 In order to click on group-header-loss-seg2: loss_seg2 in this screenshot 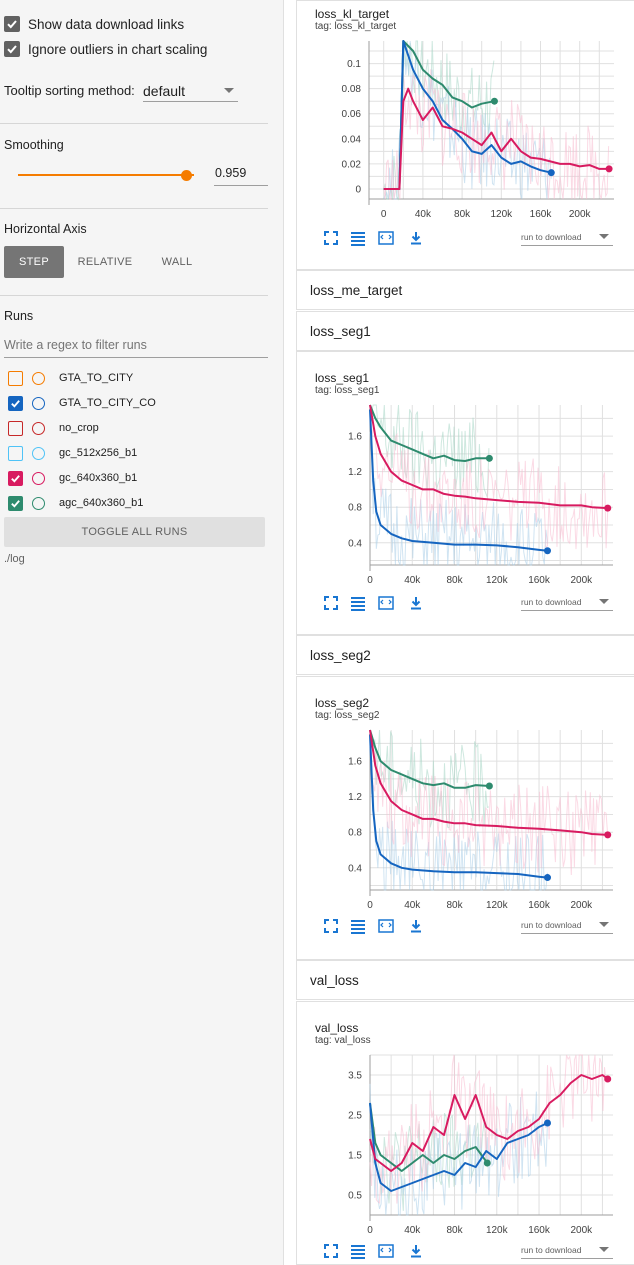, I will do `click(465, 655)`.